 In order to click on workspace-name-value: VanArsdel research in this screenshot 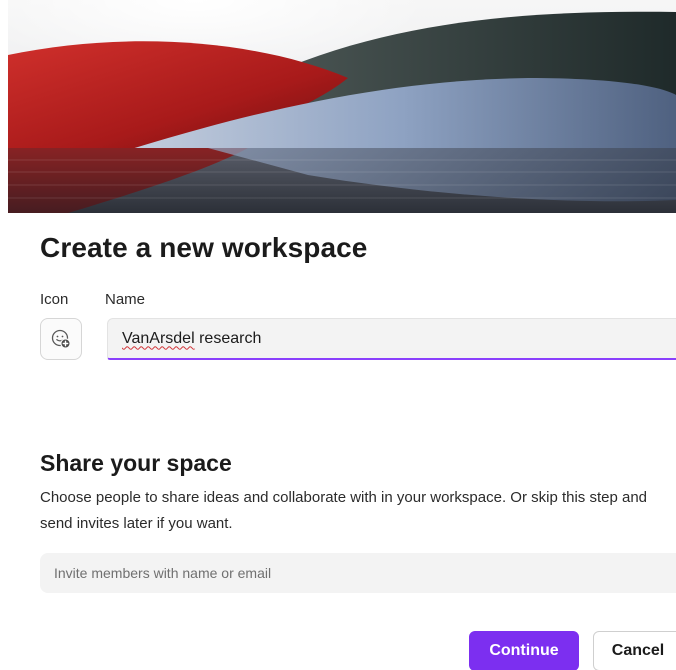, I will do `click(191, 339)`.